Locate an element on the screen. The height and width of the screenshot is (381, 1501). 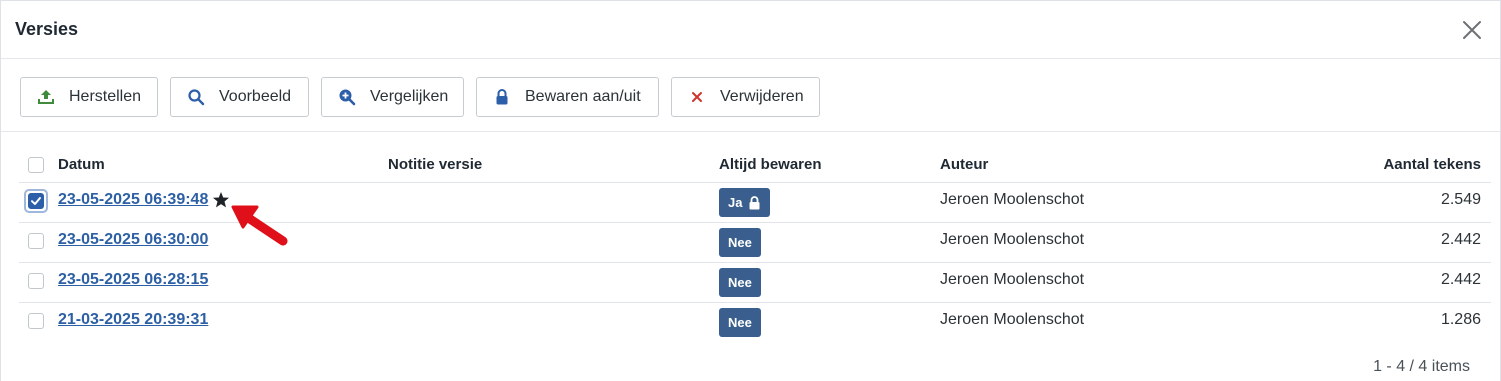
column-header-char-count: Aantal tekens is located at coordinates (1432, 164).